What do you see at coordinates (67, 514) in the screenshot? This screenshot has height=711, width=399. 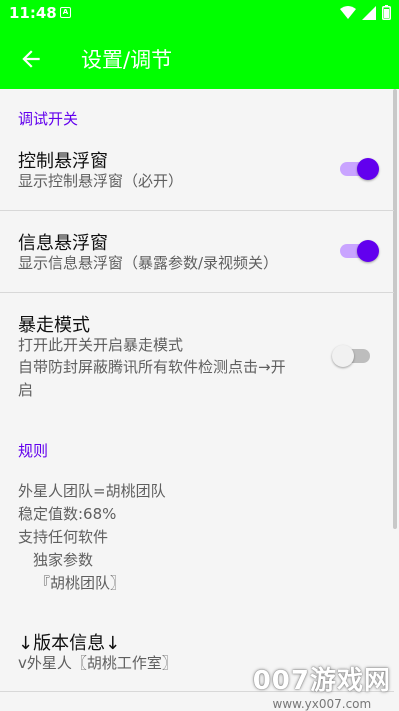 I see `rule-line: 稳定值数:68%` at bounding box center [67, 514].